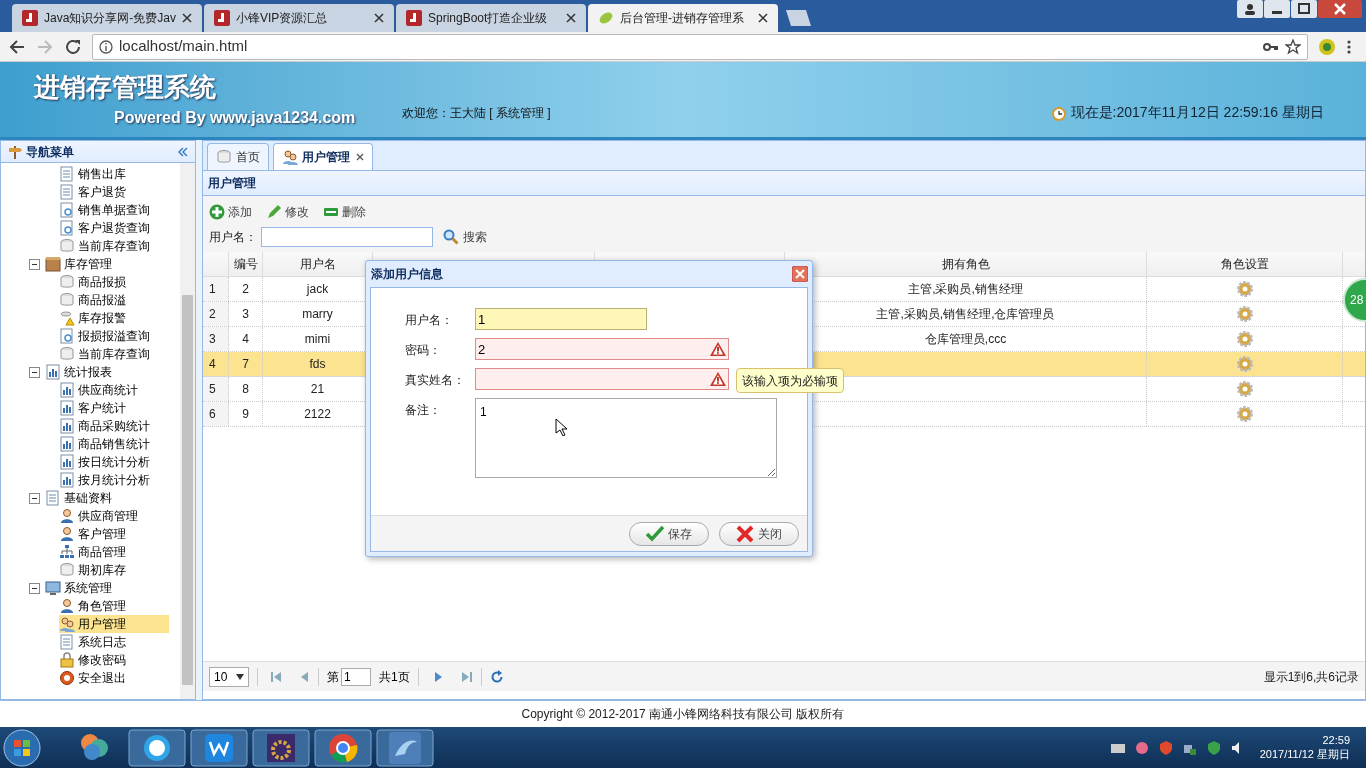  Describe the element at coordinates (965, 339) in the screenshot. I see `table-cell-text: 仓库管理员,ccc` at that location.